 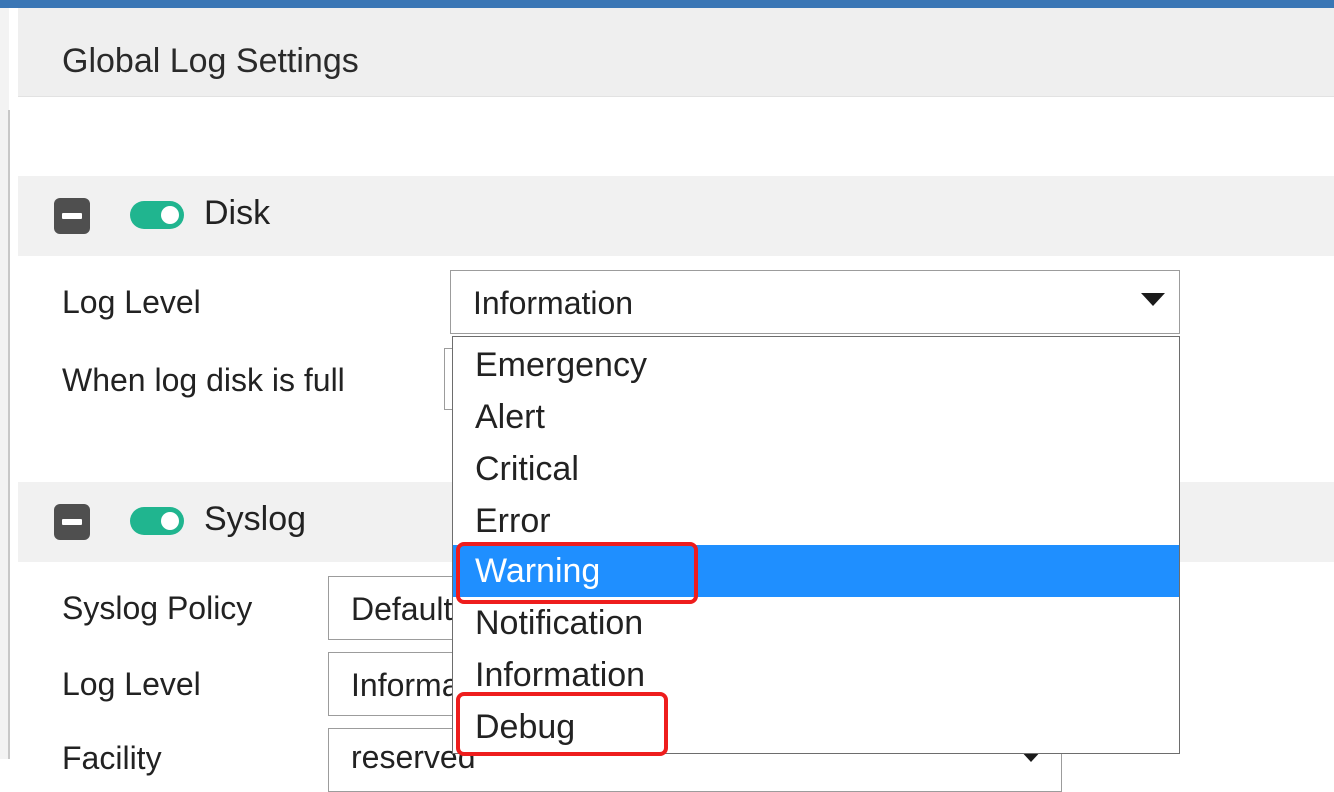 I want to click on syslog-log-level-label: Log Level, so click(x=131, y=684).